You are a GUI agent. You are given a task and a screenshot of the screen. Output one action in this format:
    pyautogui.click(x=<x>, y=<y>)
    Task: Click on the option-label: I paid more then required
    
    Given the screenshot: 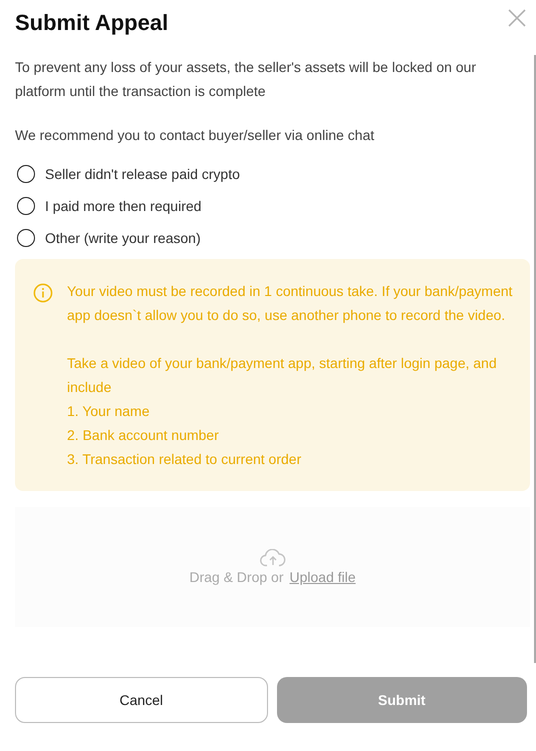 What is the action you would take?
    pyautogui.click(x=123, y=206)
    